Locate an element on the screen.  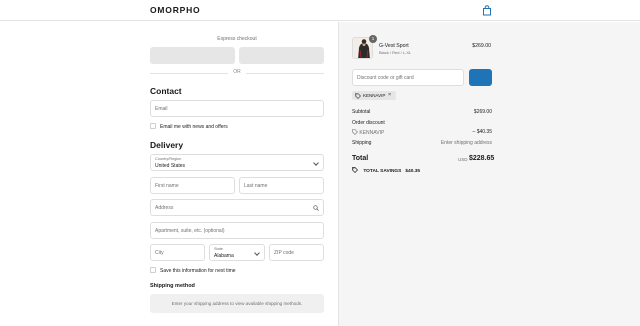
zip-placeholder: ZIP code is located at coordinates (284, 253).